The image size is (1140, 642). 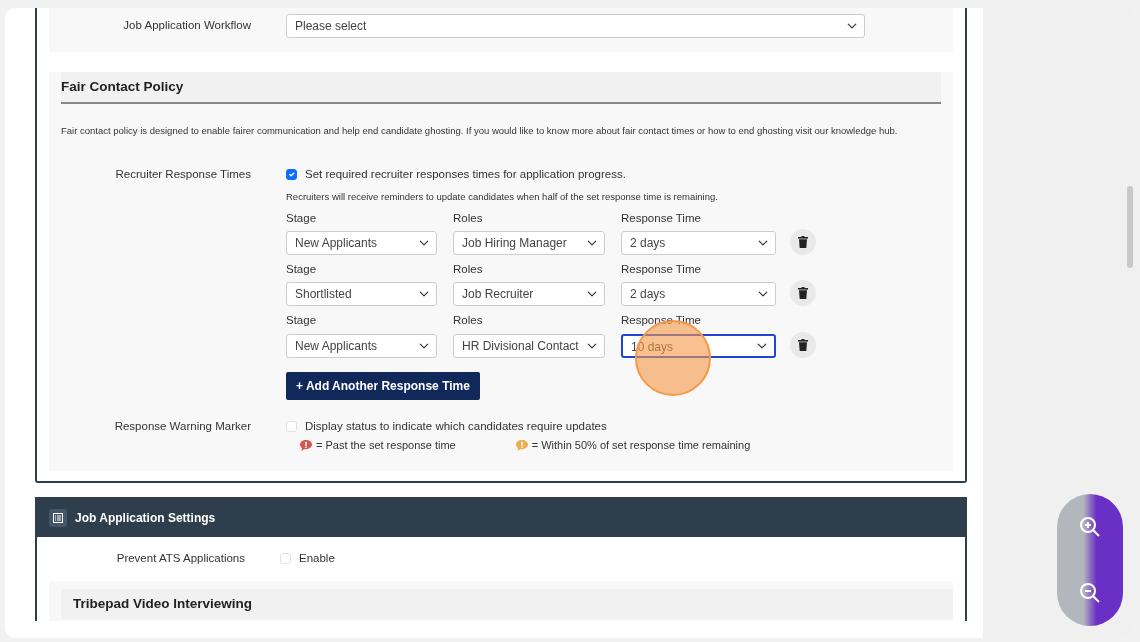 I want to click on field-label: Prevent ATS Applications, so click(x=180, y=559).